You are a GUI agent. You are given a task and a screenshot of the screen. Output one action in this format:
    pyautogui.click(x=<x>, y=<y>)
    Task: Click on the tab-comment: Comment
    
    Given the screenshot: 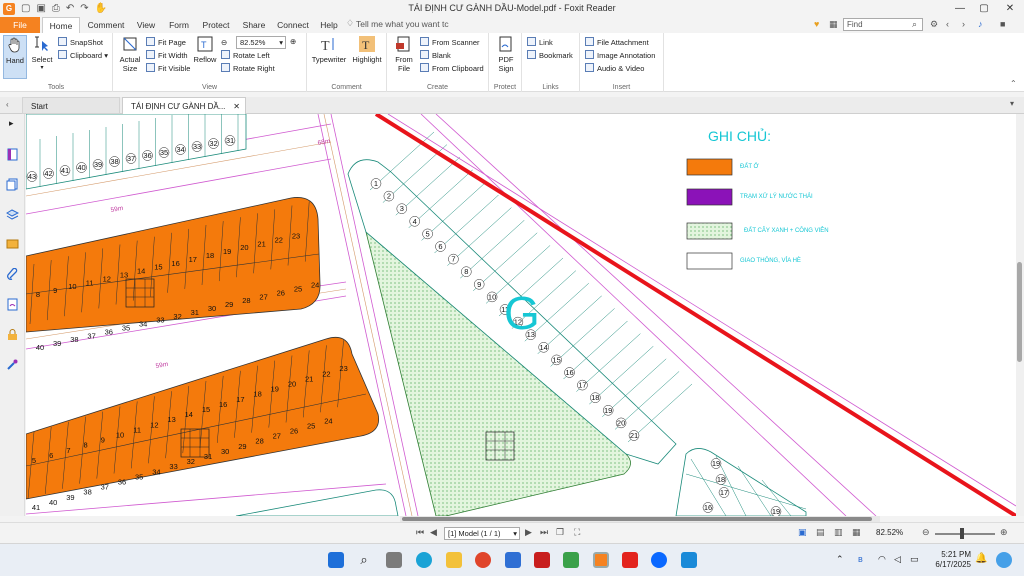 What is the action you would take?
    pyautogui.click(x=106, y=25)
    